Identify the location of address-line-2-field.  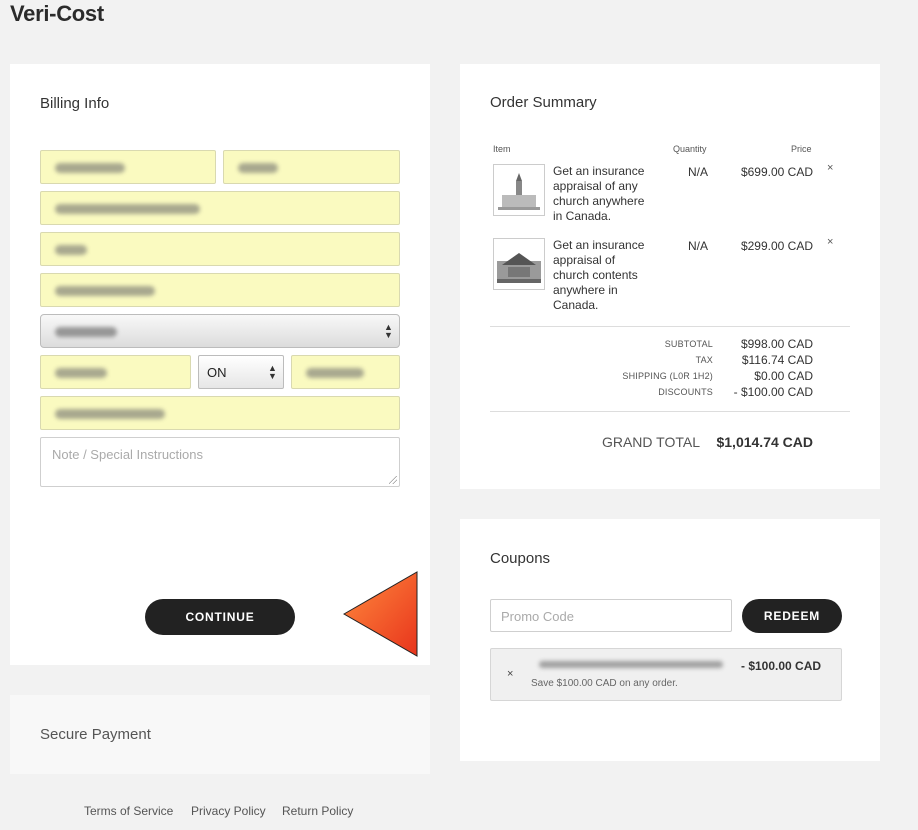
(220, 290).